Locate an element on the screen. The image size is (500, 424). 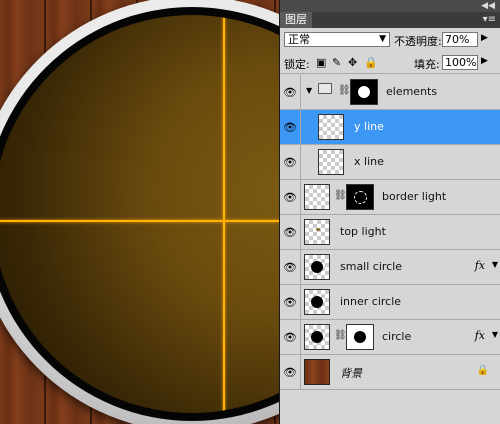
blend-opacity-row: 正常 ▼ 不透明度: 70% ▶ is located at coordinates (390, 40).